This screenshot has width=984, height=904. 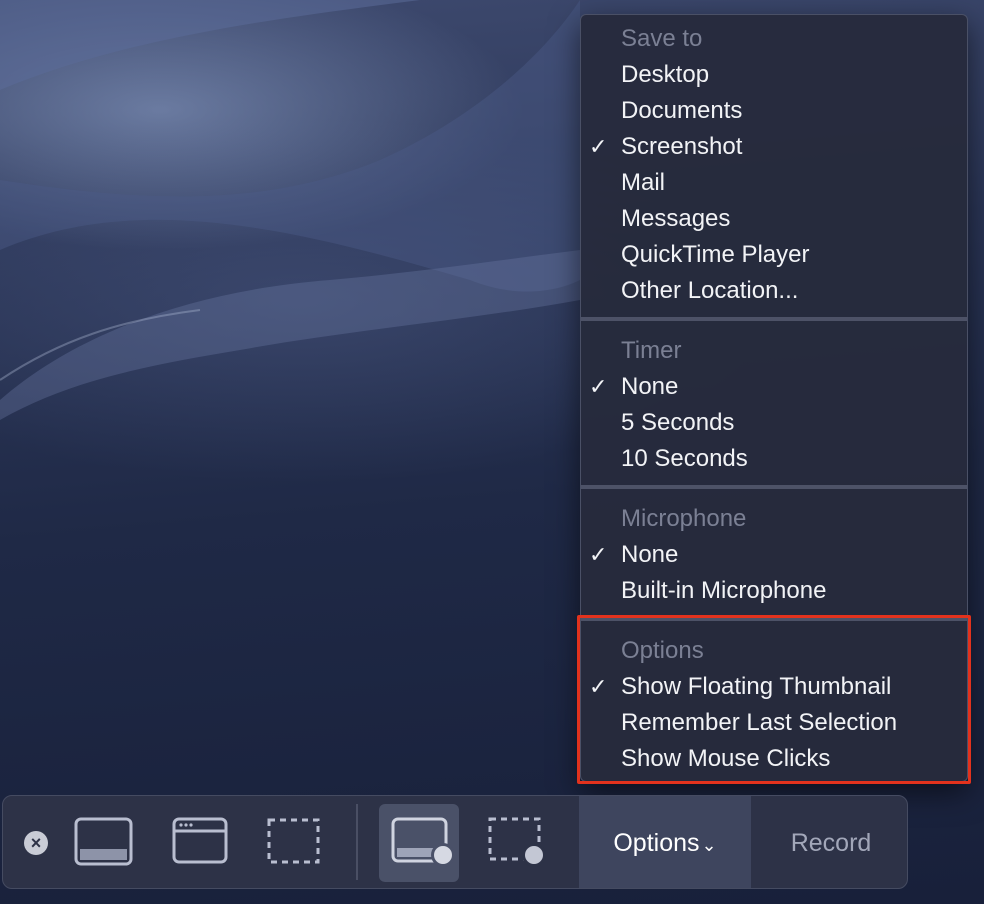 What do you see at coordinates (724, 590) in the screenshot?
I see `menu-item-label: Built-in Microphone` at bounding box center [724, 590].